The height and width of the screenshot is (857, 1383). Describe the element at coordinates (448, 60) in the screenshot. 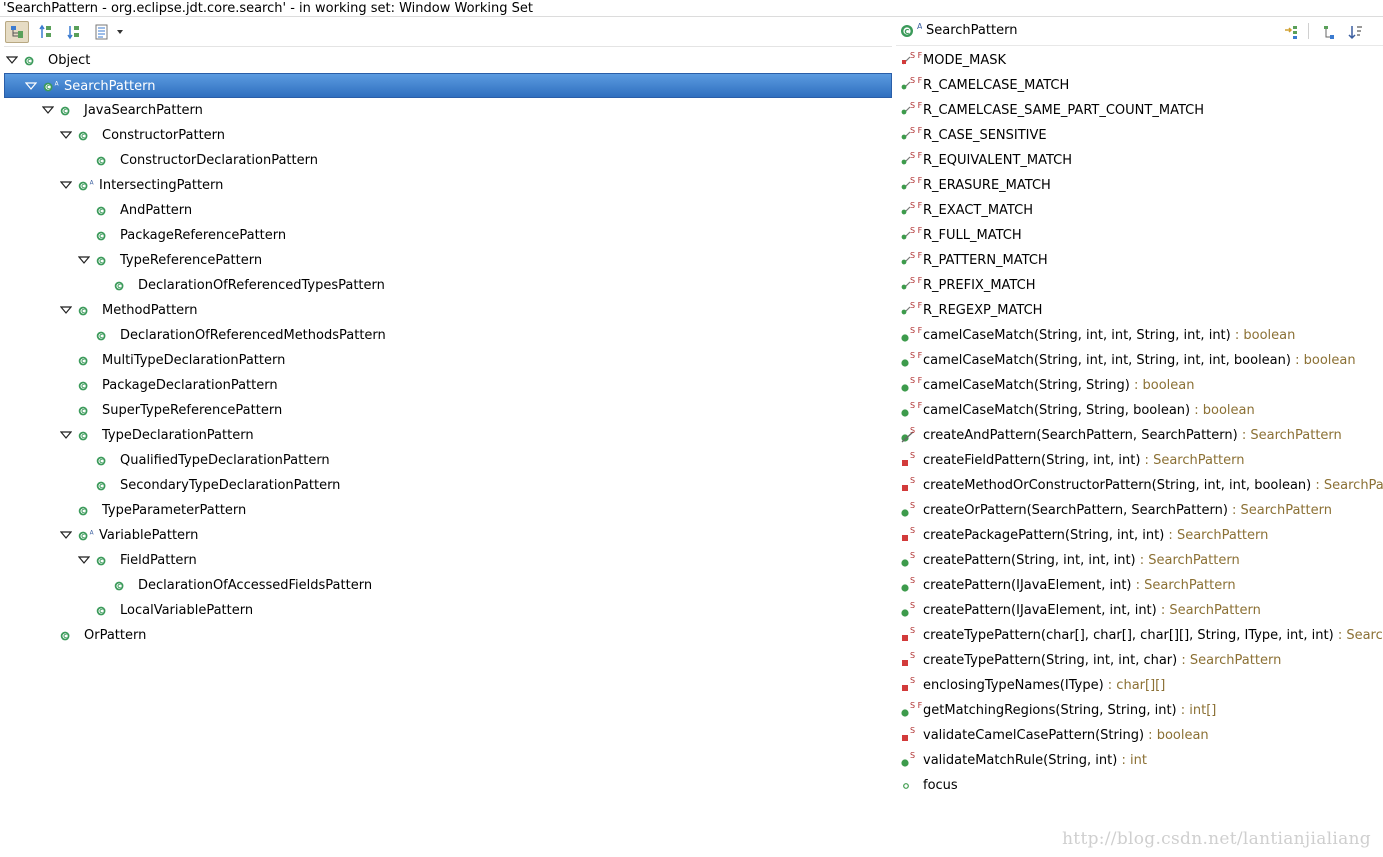

I see `tree-node: C Object` at that location.